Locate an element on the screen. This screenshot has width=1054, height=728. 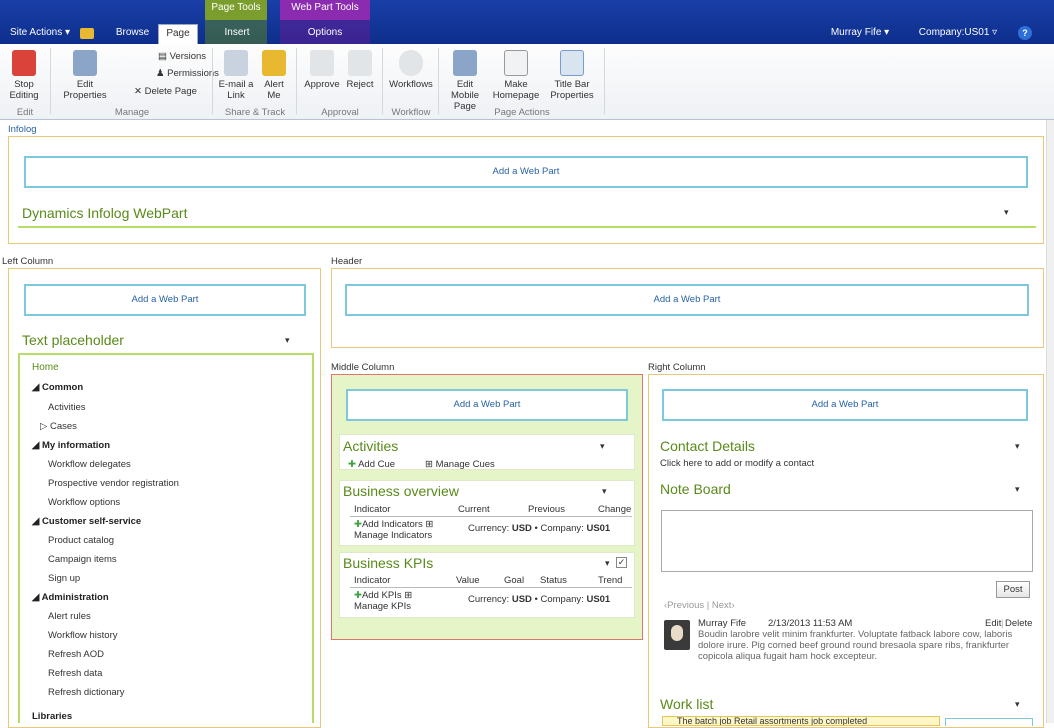
nav-product-catalog: Product catalog is located at coordinates (81, 540).